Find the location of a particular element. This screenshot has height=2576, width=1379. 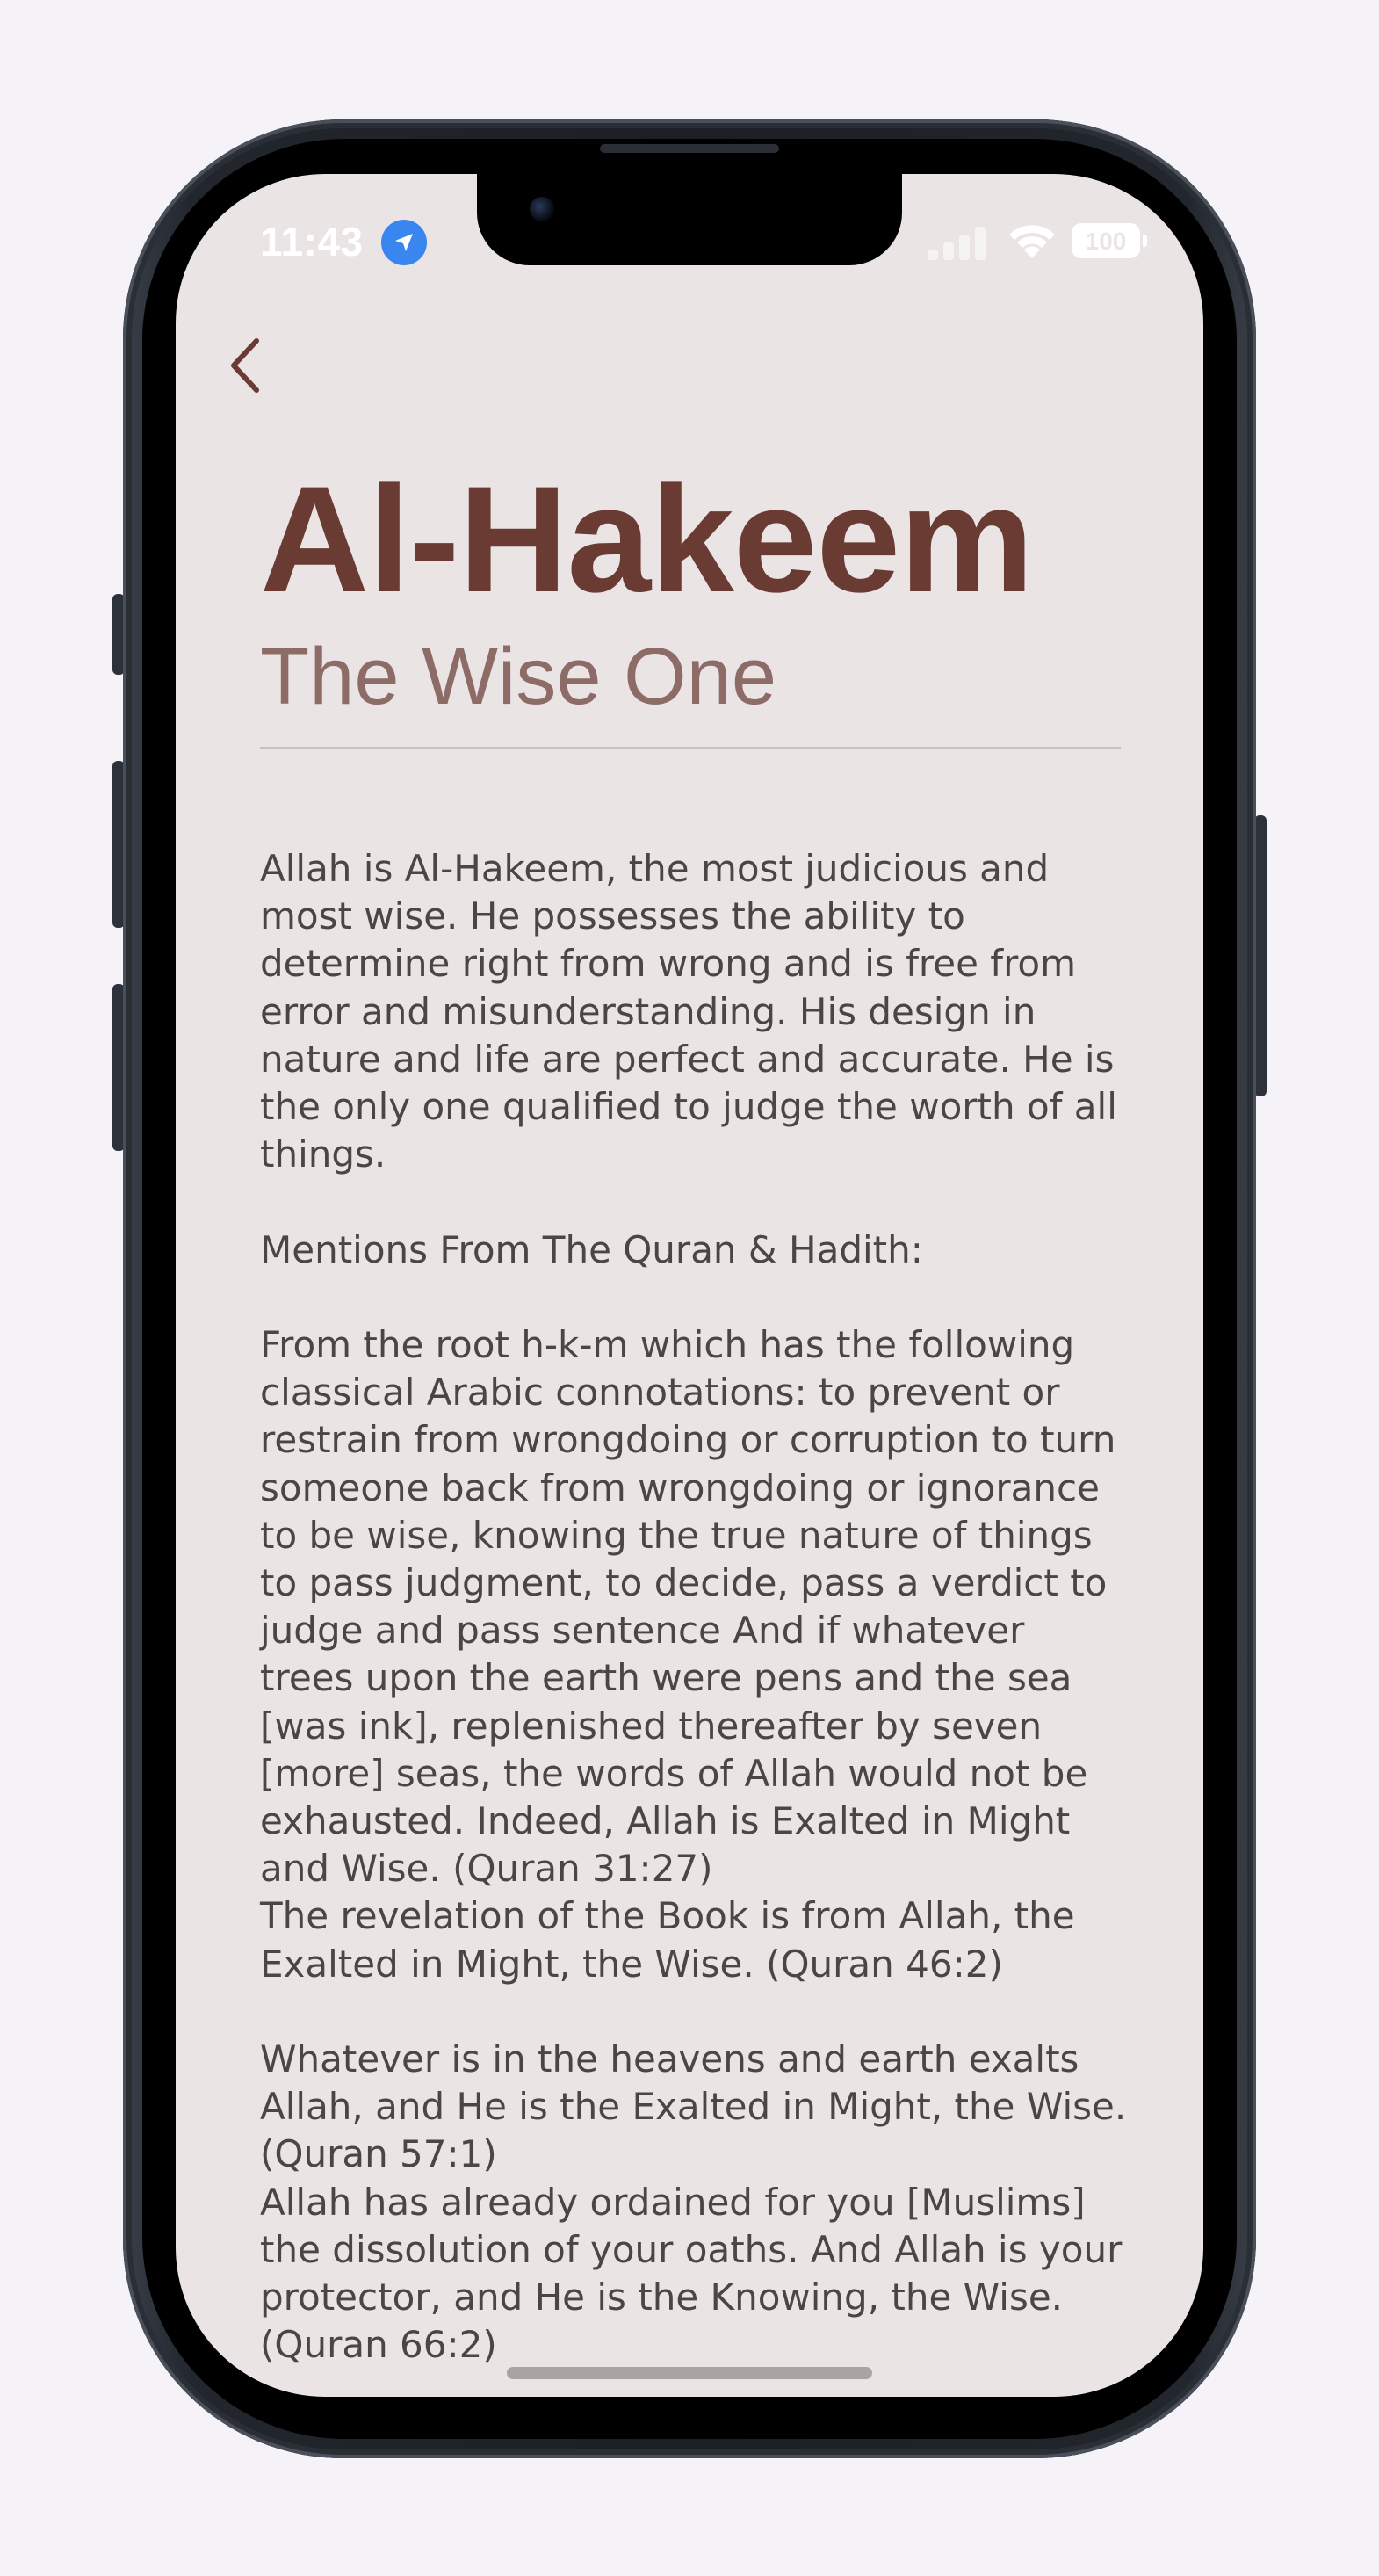

battery-icon: 100 is located at coordinates (1109, 240).